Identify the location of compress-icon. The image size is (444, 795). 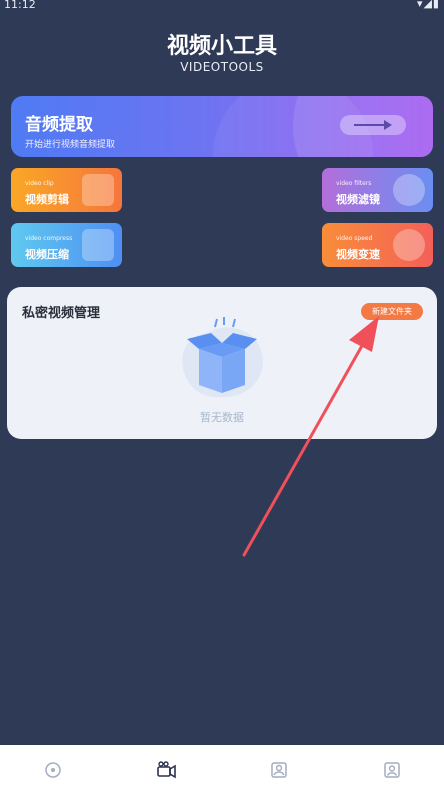
(98, 245).